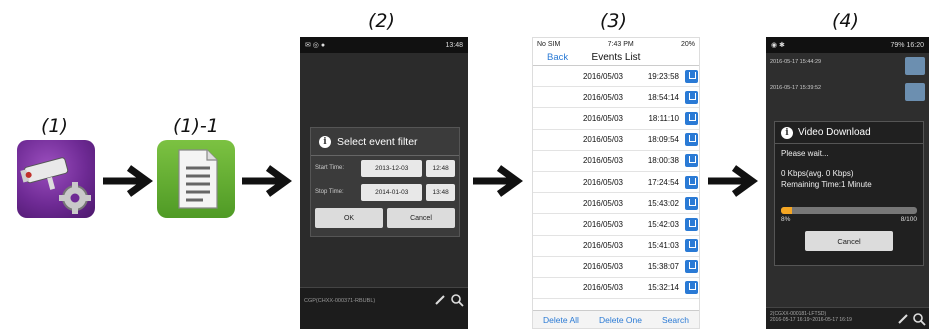 The width and height of the screenshot is (939, 329). What do you see at coordinates (826, 184) in the screenshot?
I see `remaining-time-text: Remaining Time:1 Minute` at bounding box center [826, 184].